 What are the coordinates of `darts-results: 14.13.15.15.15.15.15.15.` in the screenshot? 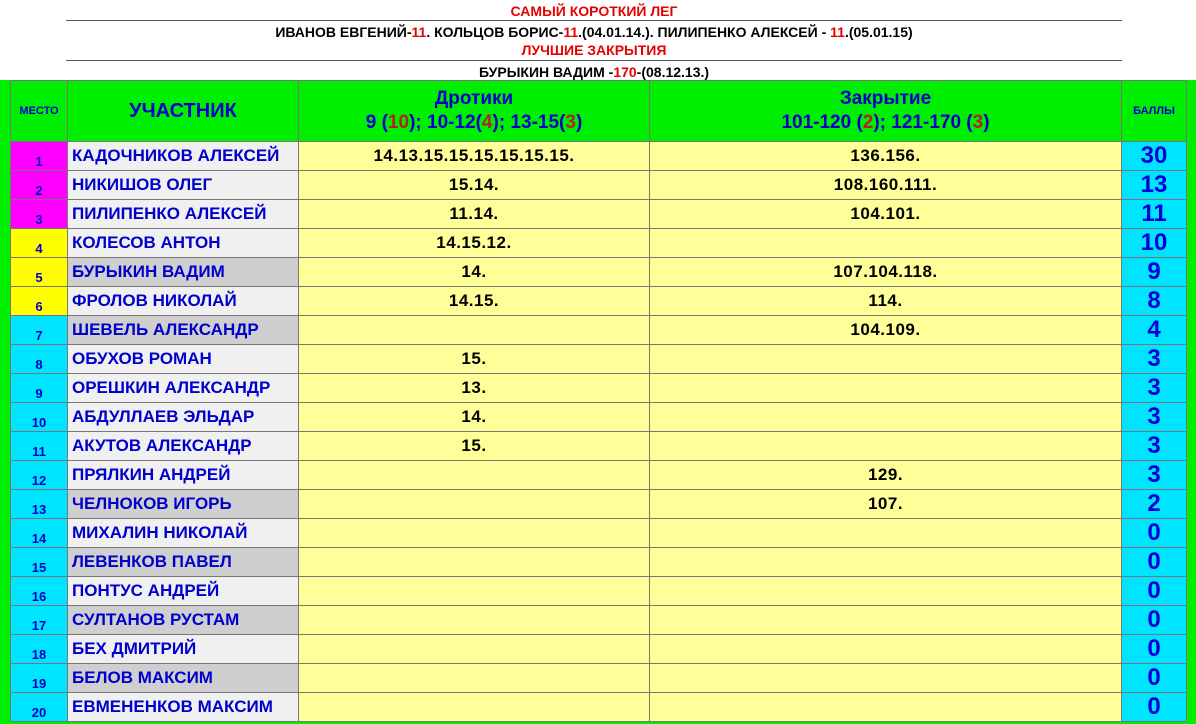 It's located at (474, 156).